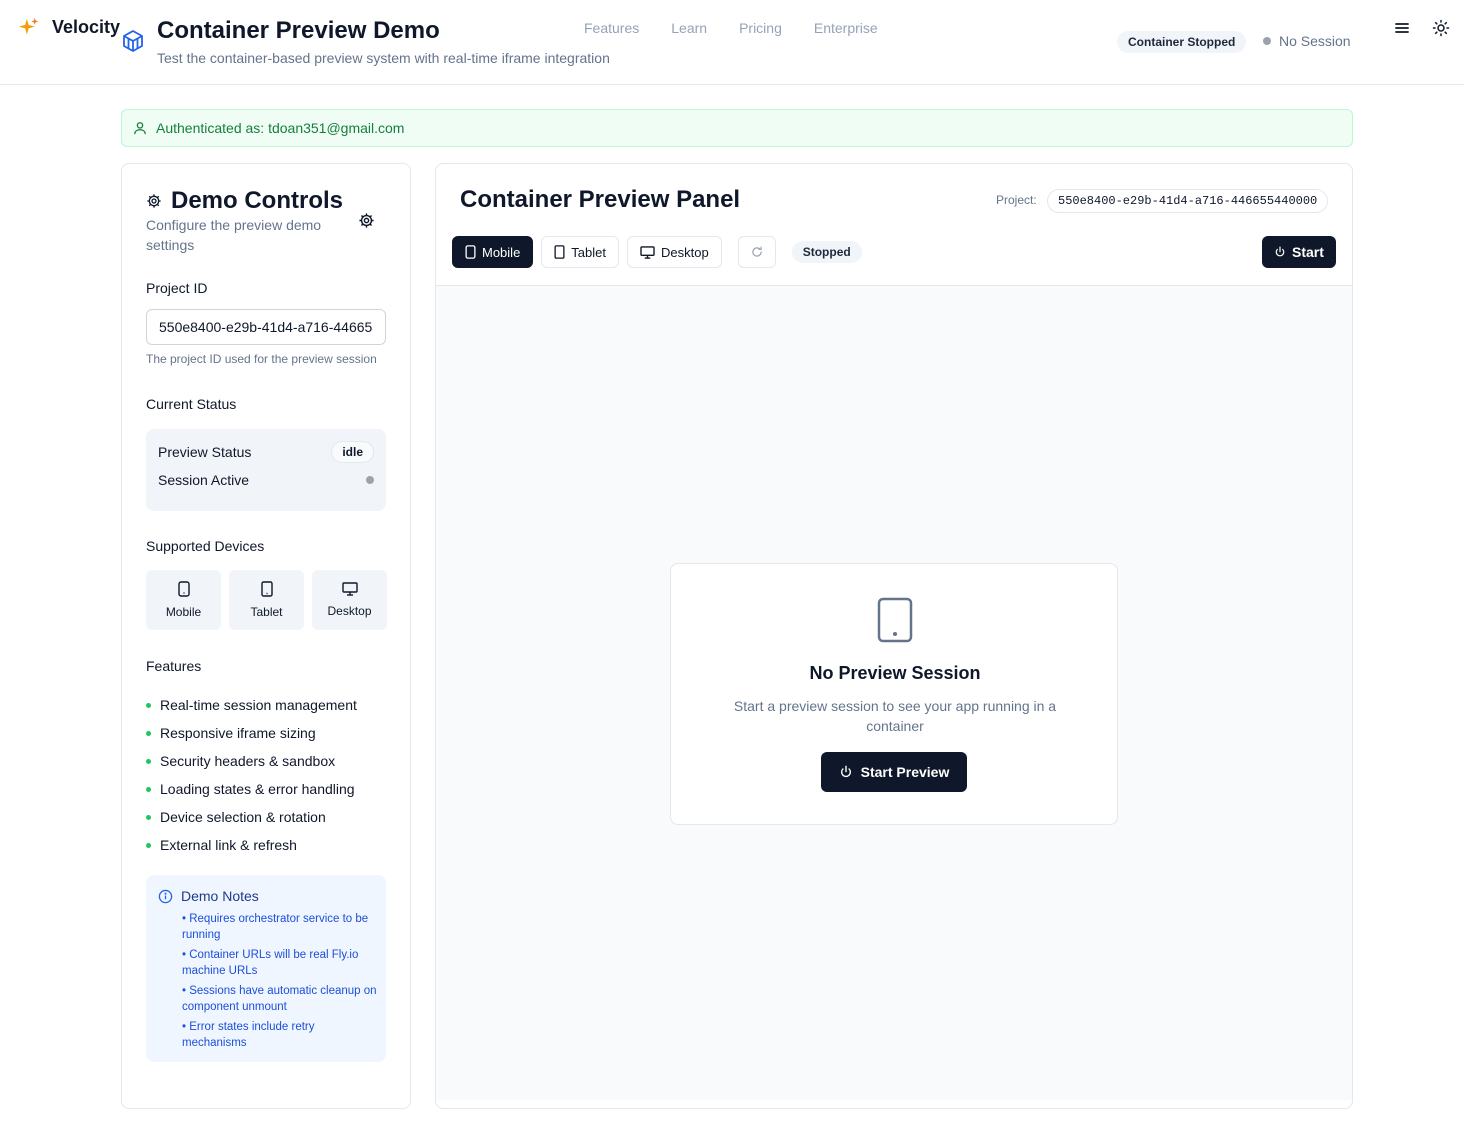 The width and height of the screenshot is (1464, 1133). I want to click on preview-panel-title: Container Preview Panel, so click(600, 199).